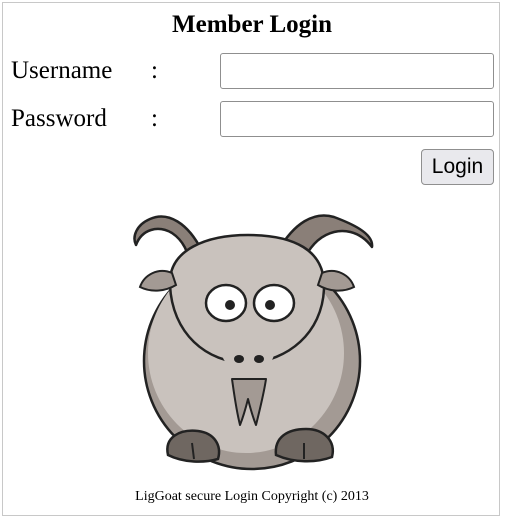 This screenshot has height=521, width=521. What do you see at coordinates (154, 70) in the screenshot?
I see `username-colon: :` at bounding box center [154, 70].